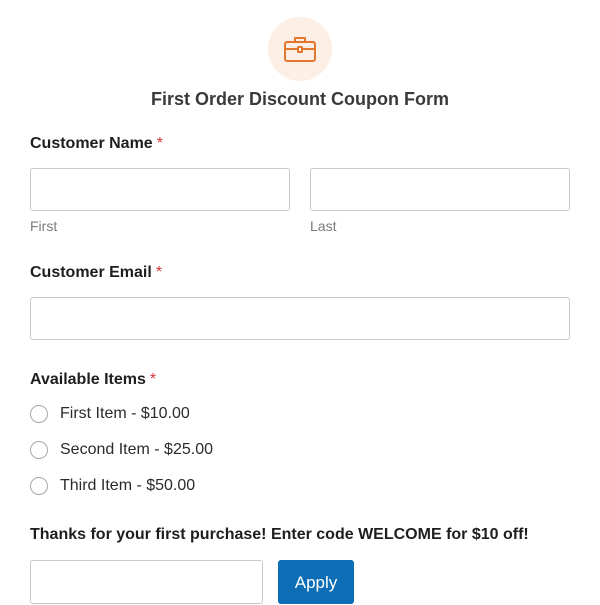  Describe the element at coordinates (323, 226) in the screenshot. I see `last-name-sublabel: Last` at that location.